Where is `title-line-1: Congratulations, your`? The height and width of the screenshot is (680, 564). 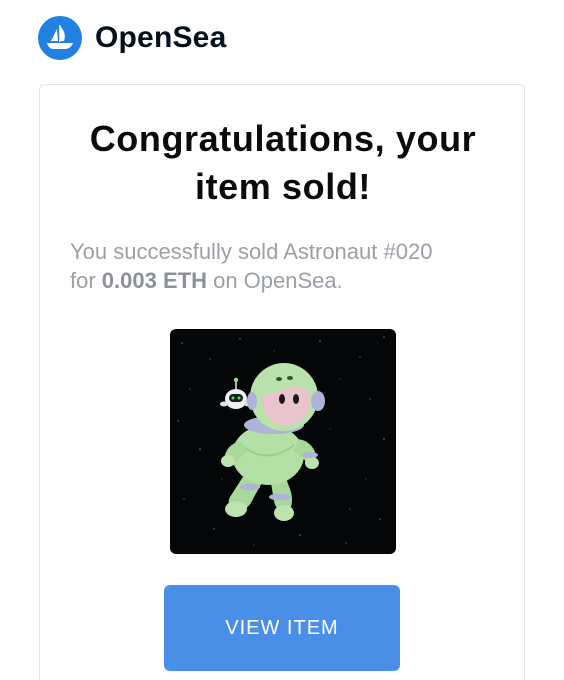
title-line-1: Congratulations, your is located at coordinates (283, 138).